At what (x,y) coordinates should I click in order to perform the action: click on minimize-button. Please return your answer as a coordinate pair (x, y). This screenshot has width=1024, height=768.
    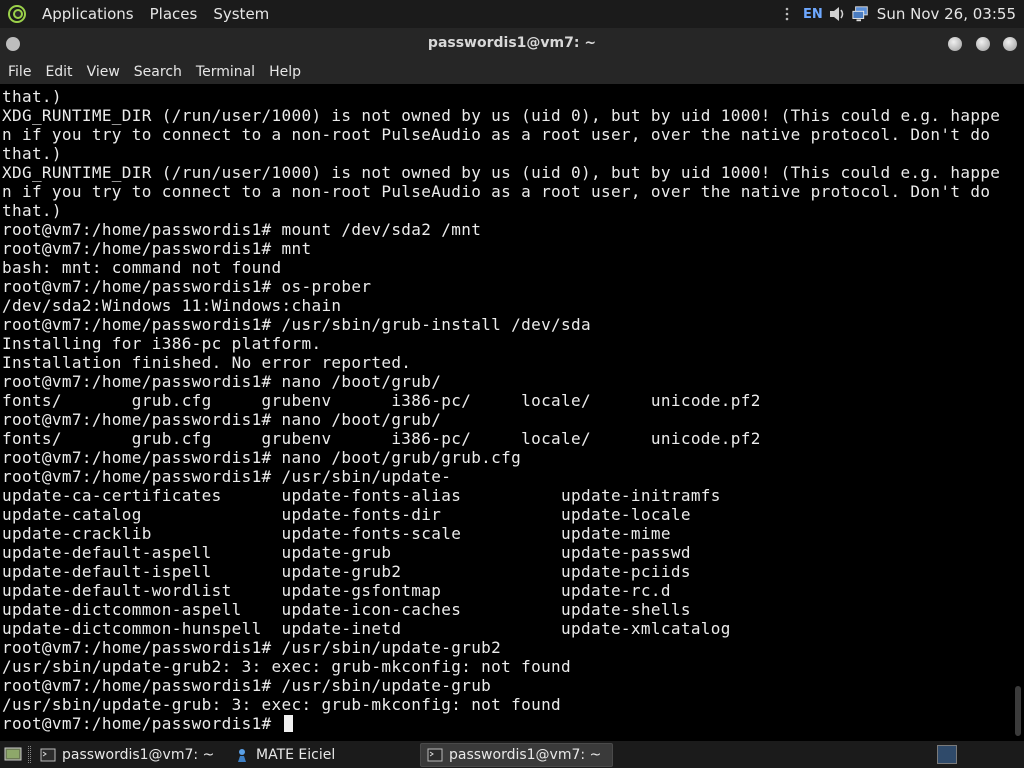
    Looking at the image, I should click on (955, 44).